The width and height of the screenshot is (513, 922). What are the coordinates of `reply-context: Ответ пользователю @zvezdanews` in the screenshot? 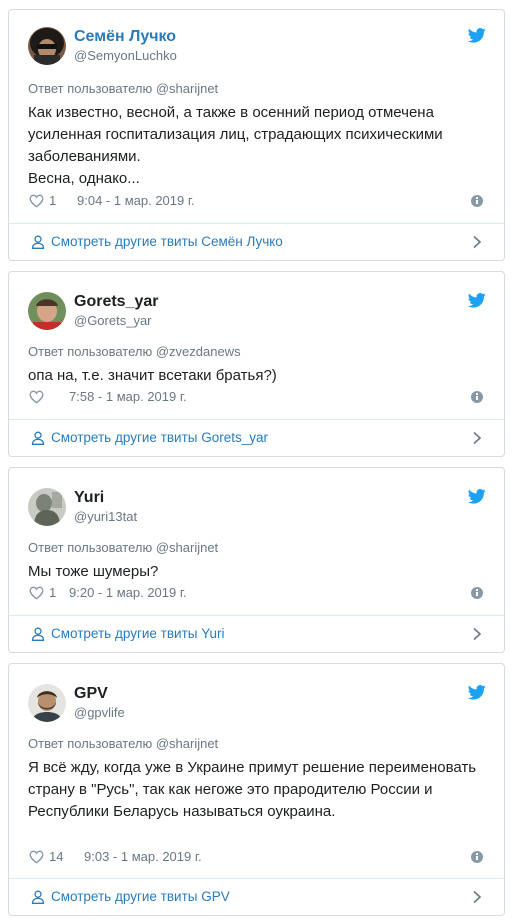 It's located at (134, 351).